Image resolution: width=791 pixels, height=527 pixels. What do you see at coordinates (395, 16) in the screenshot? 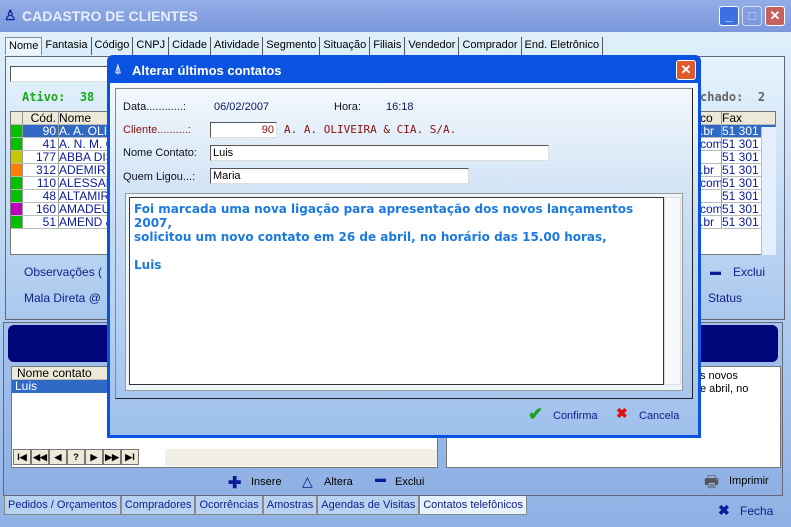
I see `title-bar: ♙ CADASTRO DE CLIENTES _ □ ✕` at bounding box center [395, 16].